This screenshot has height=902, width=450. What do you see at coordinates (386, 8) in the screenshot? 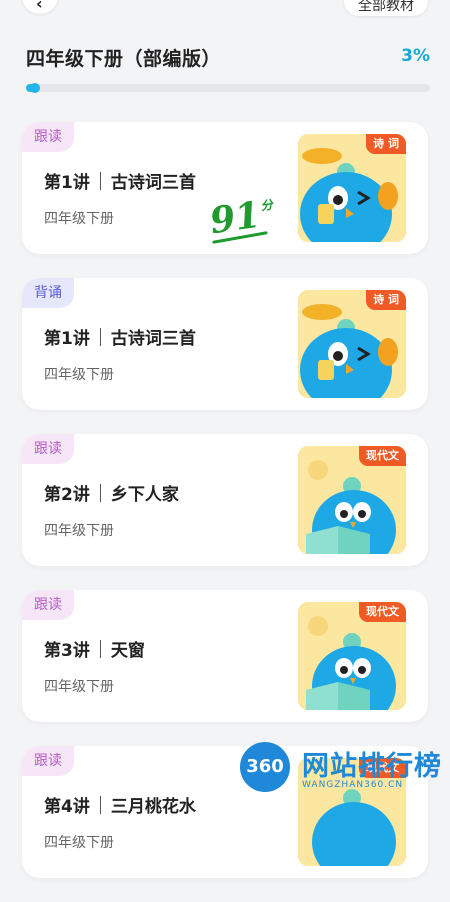
I see `all-materials-button: 全部教材` at bounding box center [386, 8].